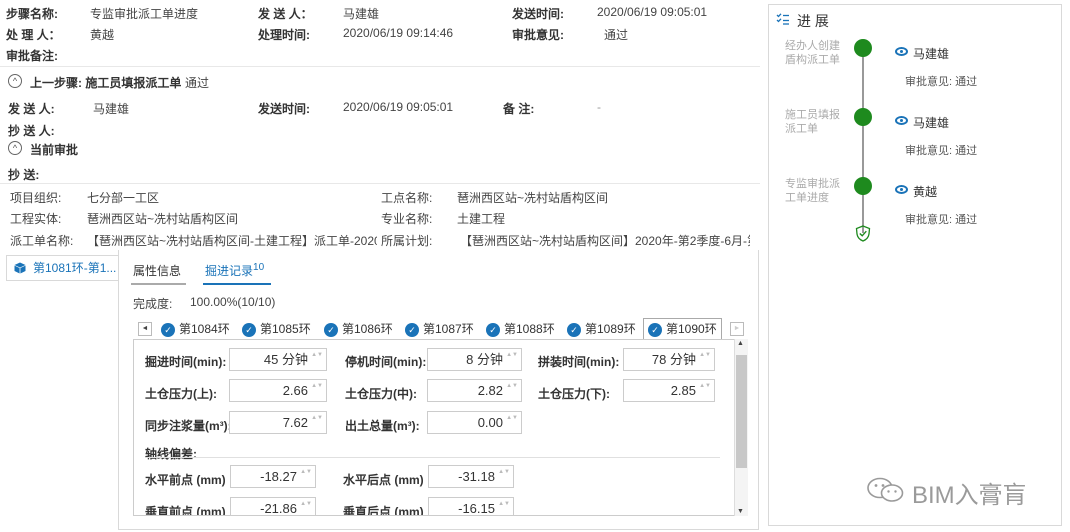  Describe the element at coordinates (407, 219) in the screenshot. I see `major-label: 专业名称:` at that location.